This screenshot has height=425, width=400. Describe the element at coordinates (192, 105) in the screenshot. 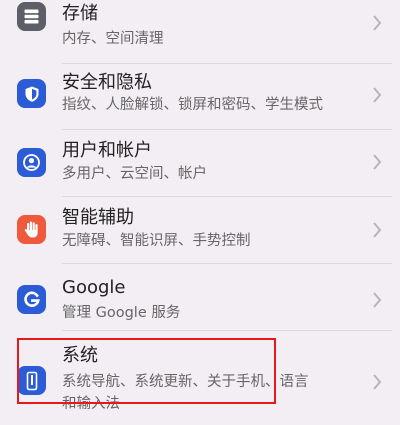

I see `security-subtitle: 指纹、人脸解锁、锁屏和密码、学生模式` at that location.